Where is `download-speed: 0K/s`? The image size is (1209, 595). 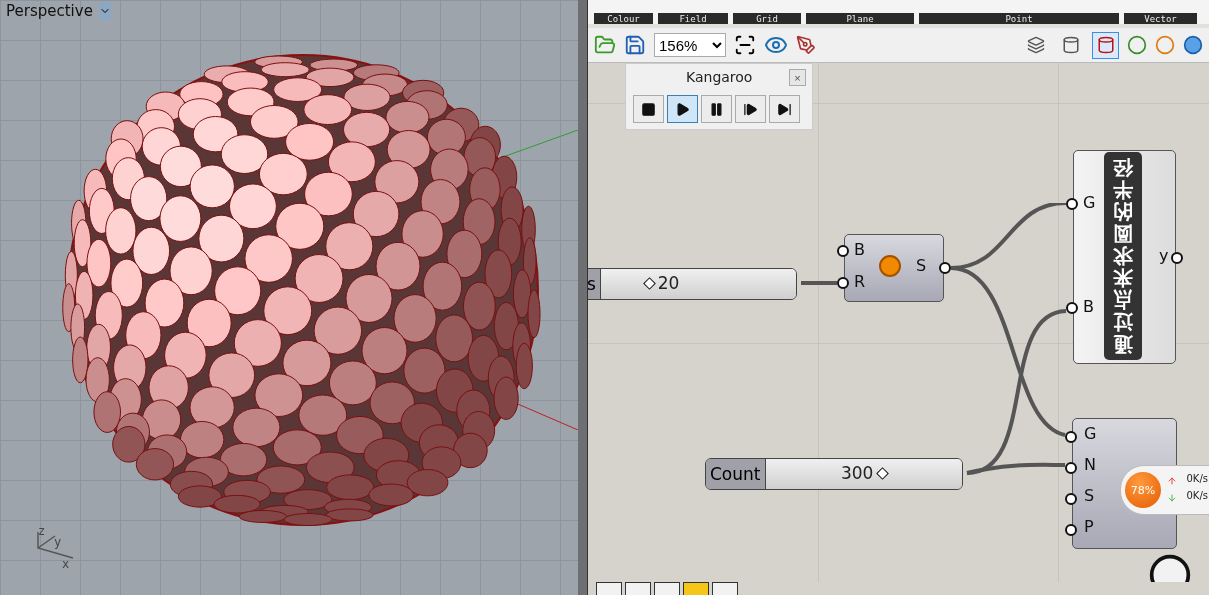 download-speed: 0K/s is located at coordinates (1197, 495).